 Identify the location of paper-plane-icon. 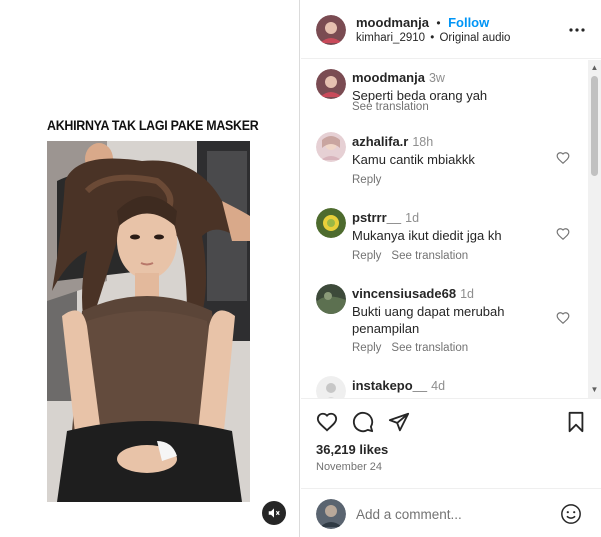
(399, 422).